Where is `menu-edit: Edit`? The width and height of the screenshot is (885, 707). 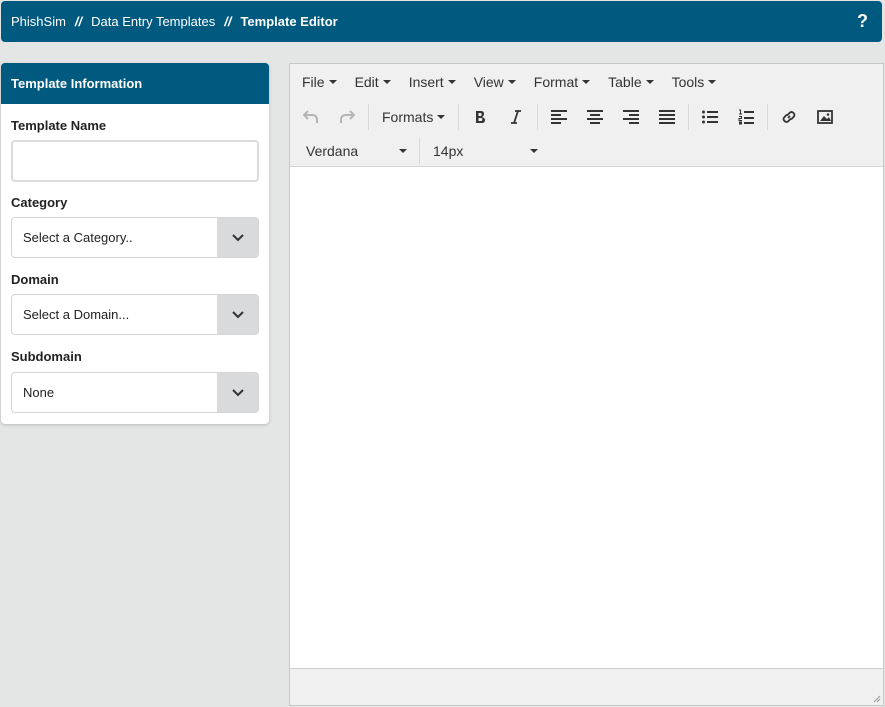 menu-edit: Edit is located at coordinates (373, 81).